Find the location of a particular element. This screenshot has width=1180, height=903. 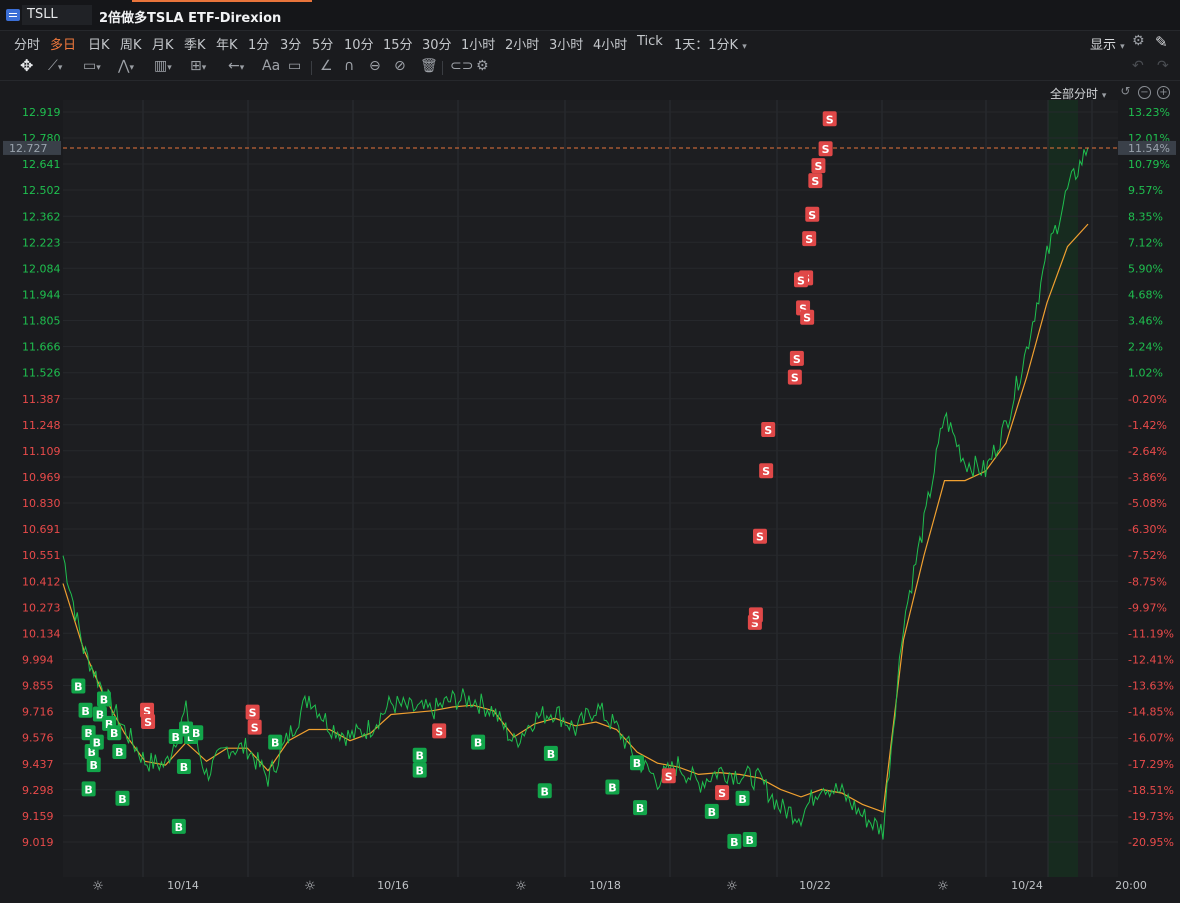

reset-zoom-icon: ↺ is located at coordinates (1125, 91).